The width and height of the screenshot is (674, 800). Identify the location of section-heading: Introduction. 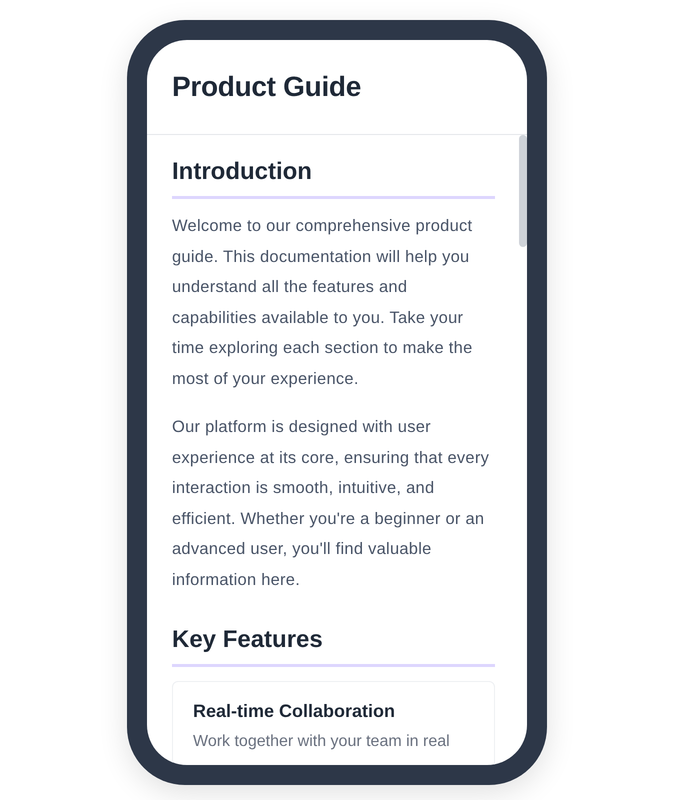
(333, 178).